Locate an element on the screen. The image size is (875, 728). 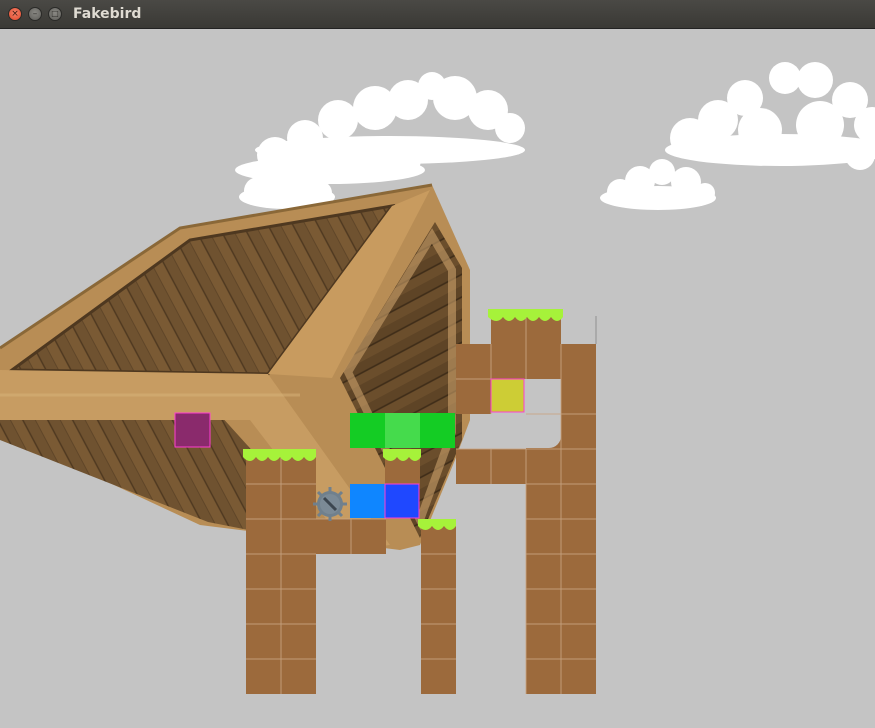
cloud-small-right is located at coordinates (658, 184).